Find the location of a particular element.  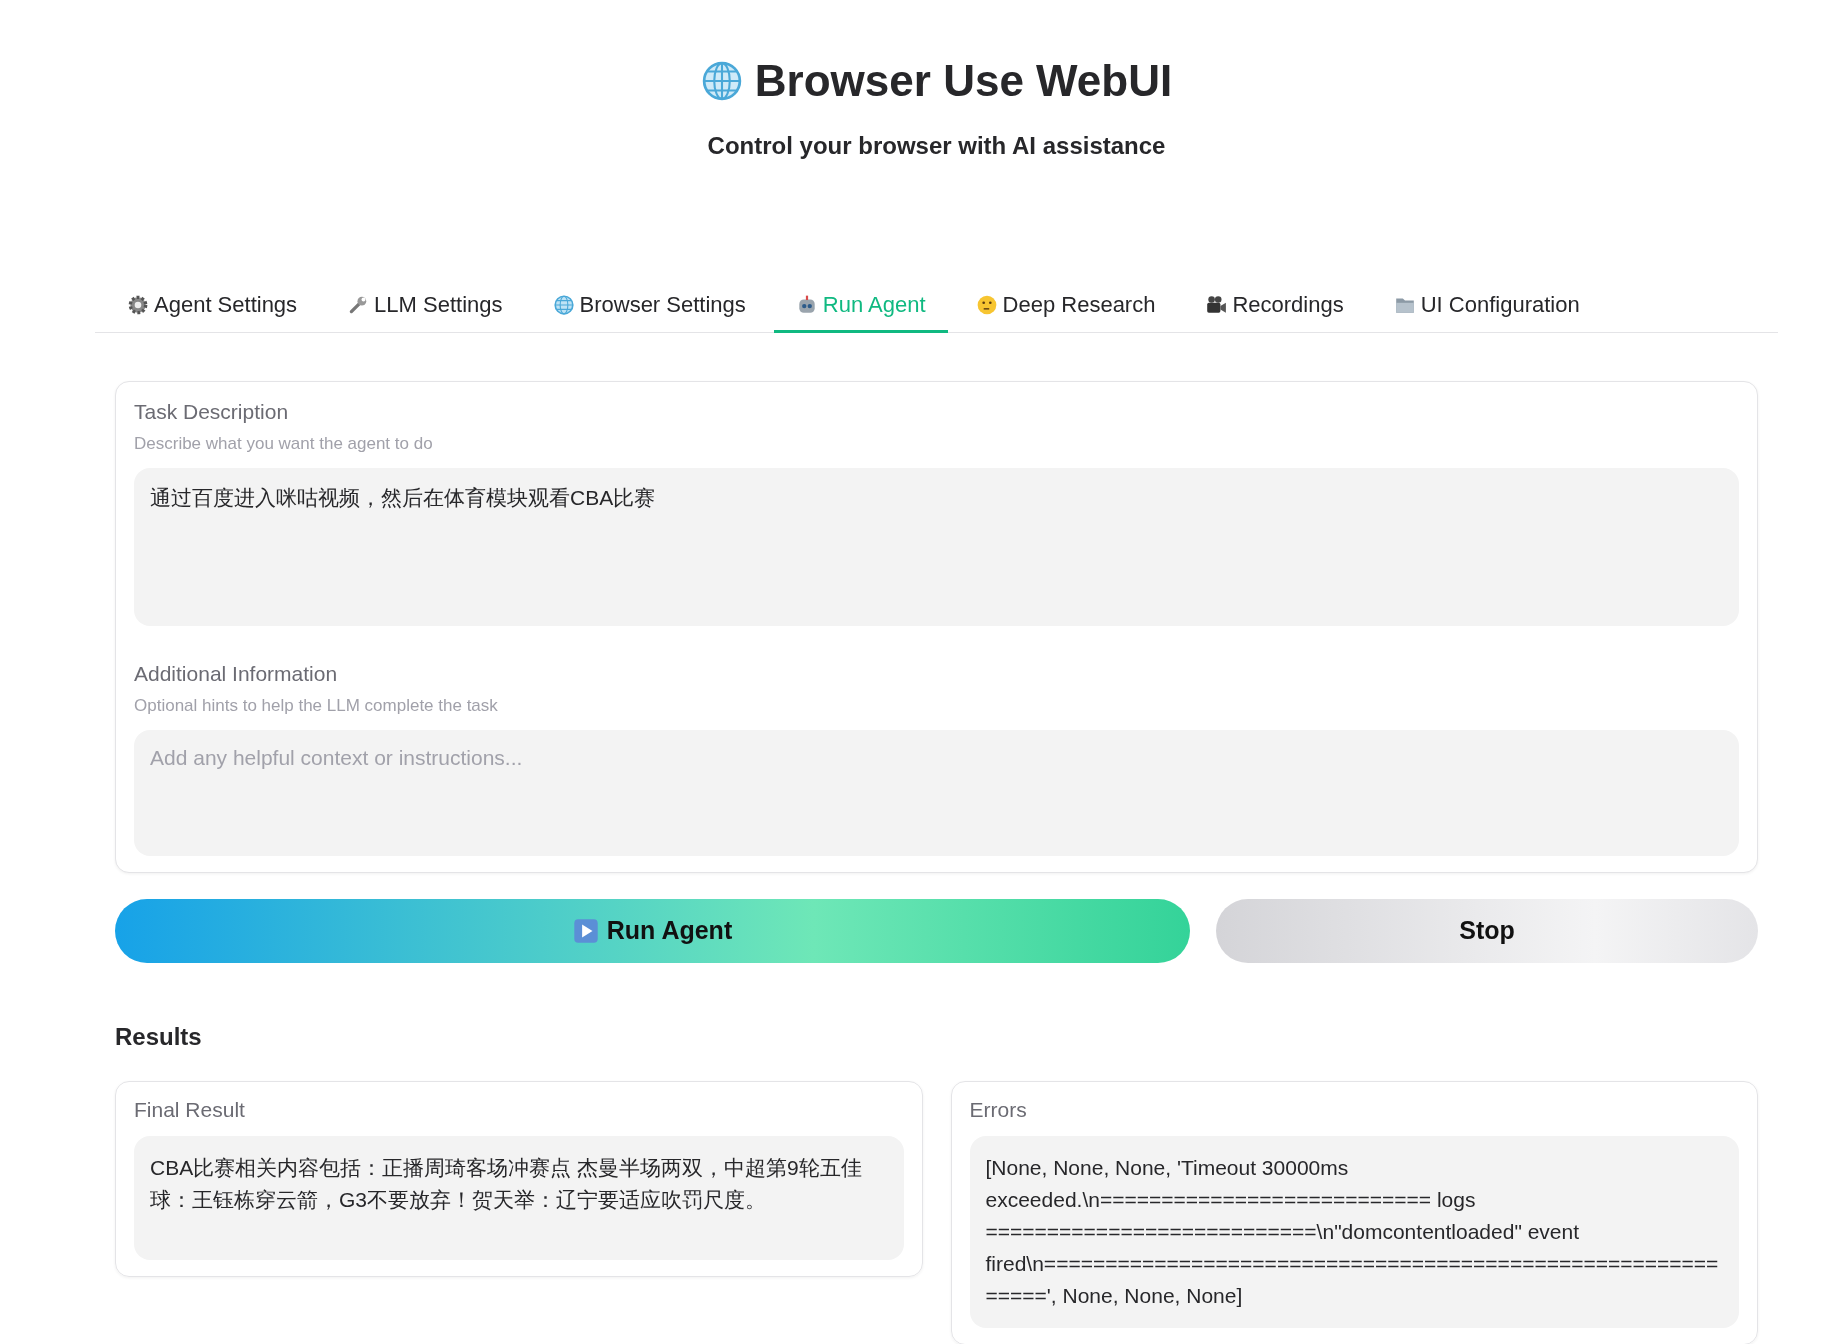

field-label: Errors is located at coordinates (998, 1109).